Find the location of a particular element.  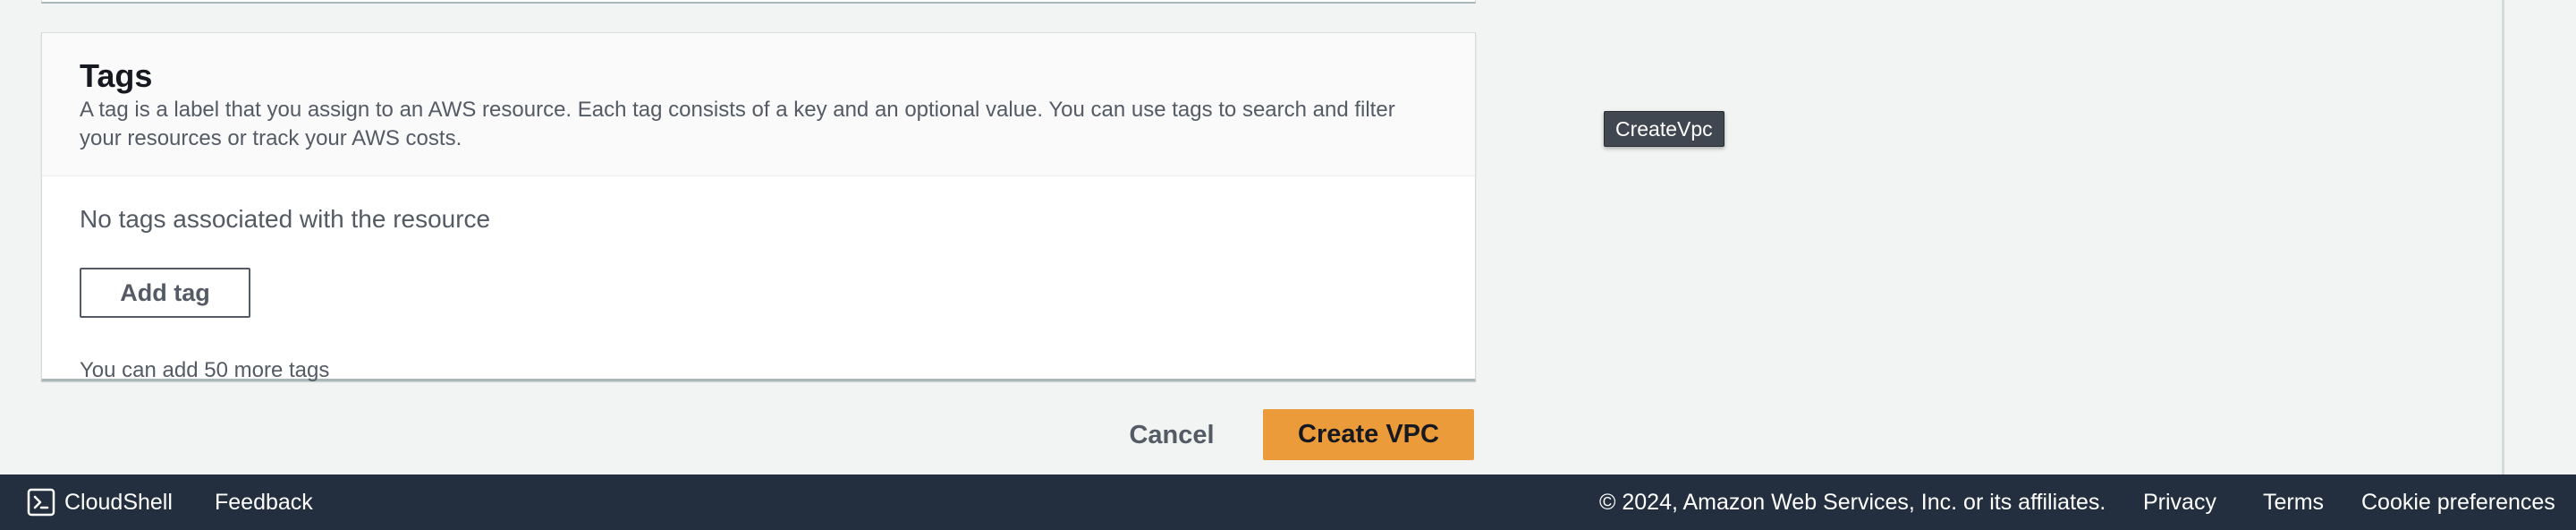

privacy-link: Privacy is located at coordinates (2179, 502).